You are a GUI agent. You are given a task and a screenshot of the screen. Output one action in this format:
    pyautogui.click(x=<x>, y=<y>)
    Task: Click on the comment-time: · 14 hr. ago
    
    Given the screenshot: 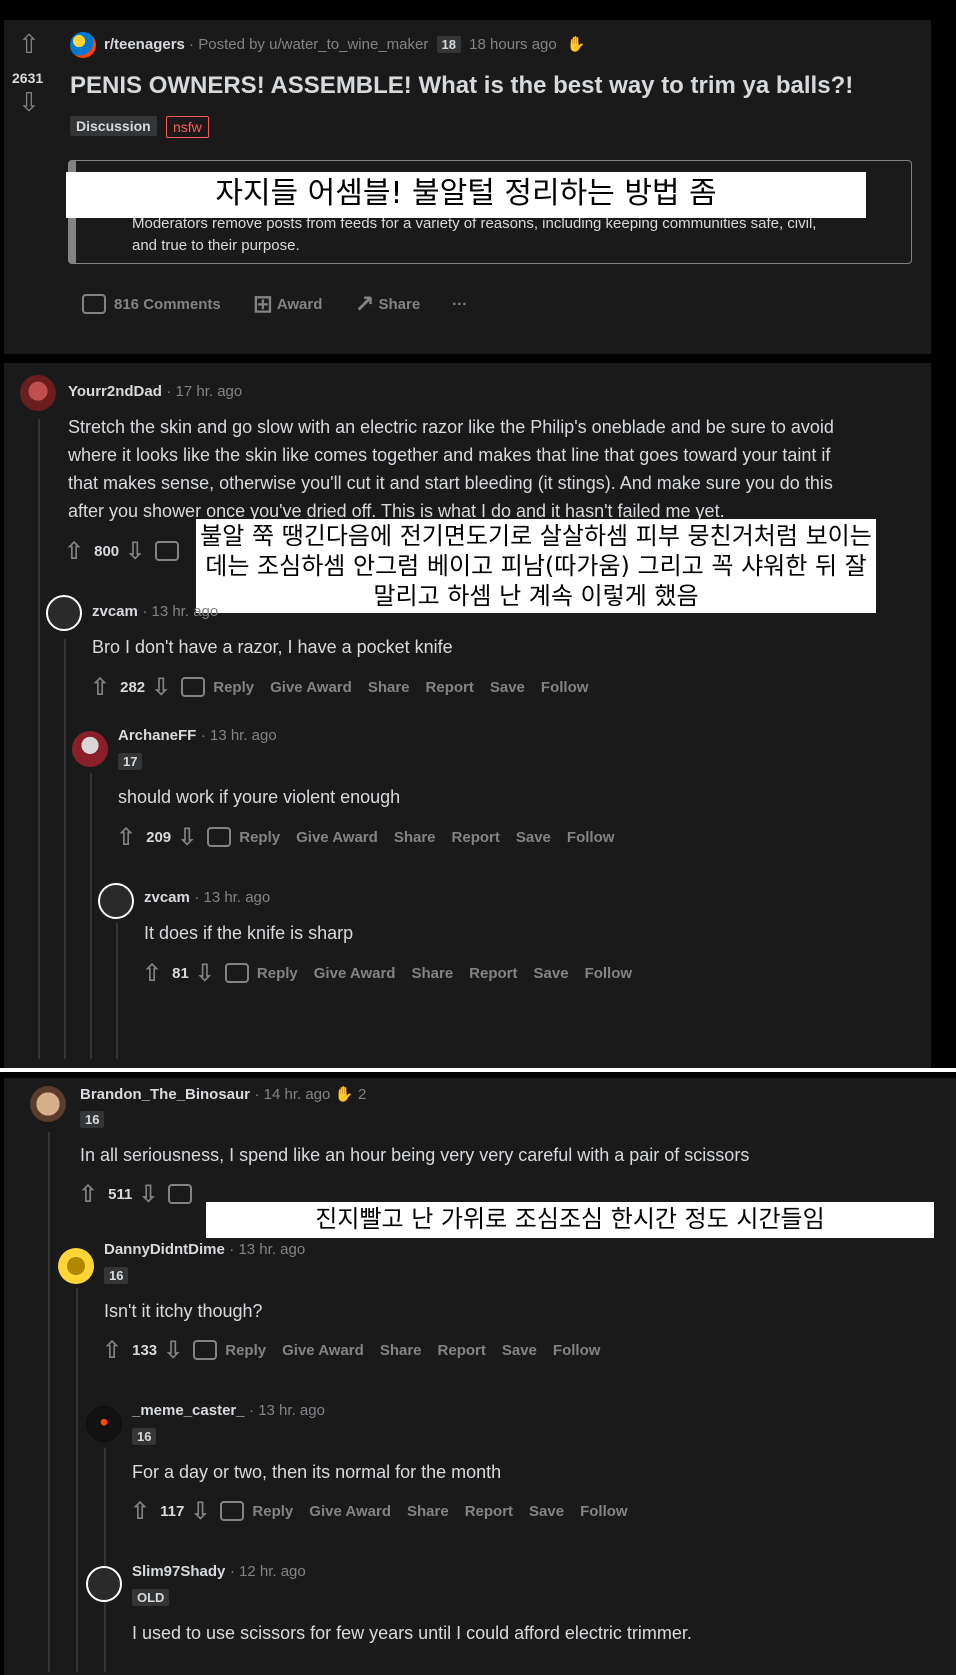 What is the action you would take?
    pyautogui.click(x=292, y=1094)
    